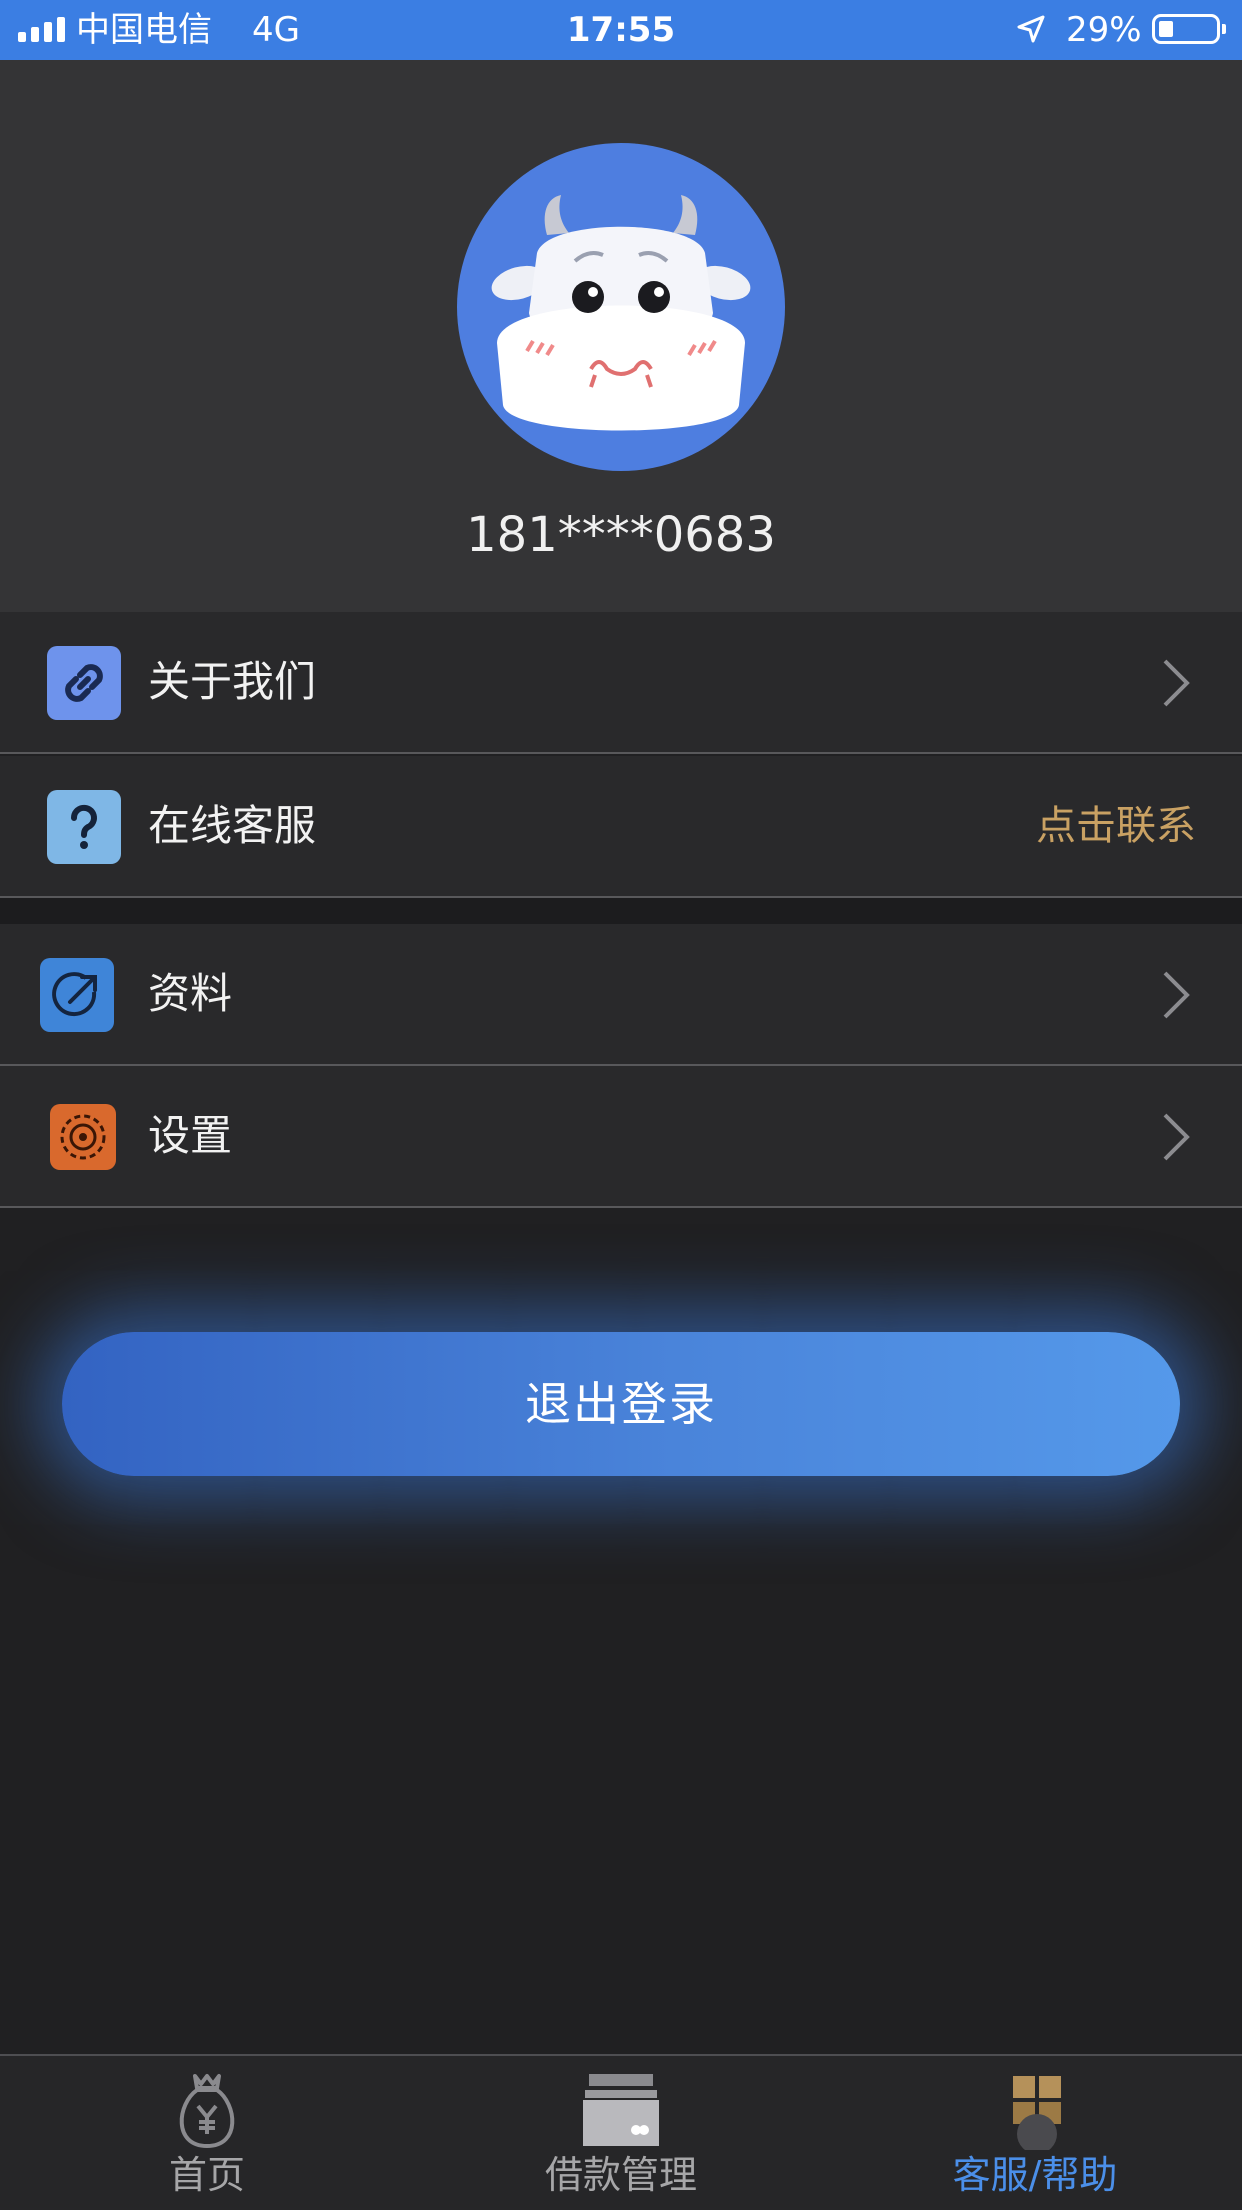  What do you see at coordinates (190, 1135) in the screenshot?
I see `menu-item-label: 设置` at bounding box center [190, 1135].